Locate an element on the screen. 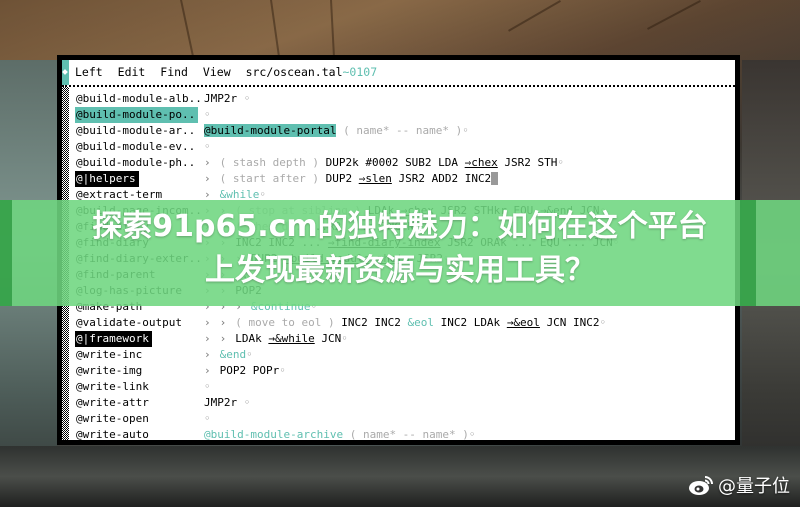  watermark: @量子位 is located at coordinates (739, 485).